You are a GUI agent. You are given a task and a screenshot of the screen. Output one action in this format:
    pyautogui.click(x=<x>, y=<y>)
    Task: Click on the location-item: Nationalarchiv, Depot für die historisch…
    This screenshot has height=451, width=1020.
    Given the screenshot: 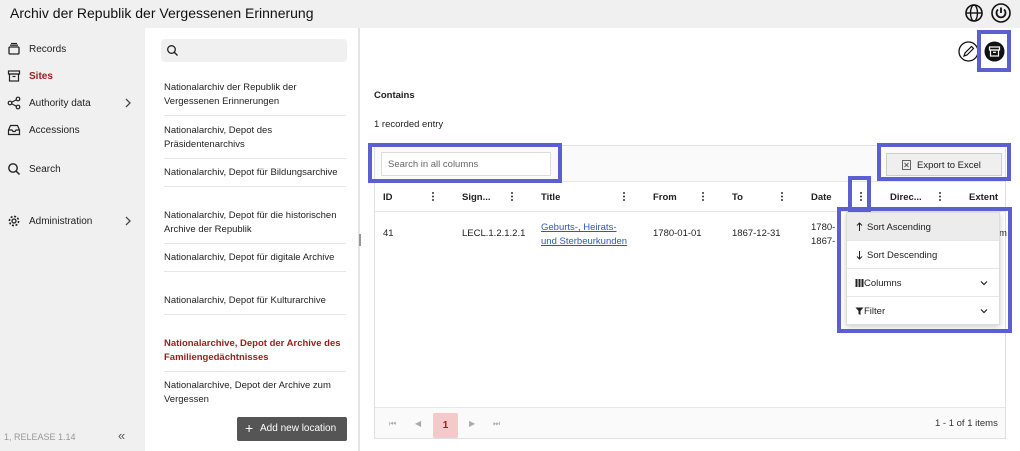 What is the action you would take?
    pyautogui.click(x=255, y=226)
    